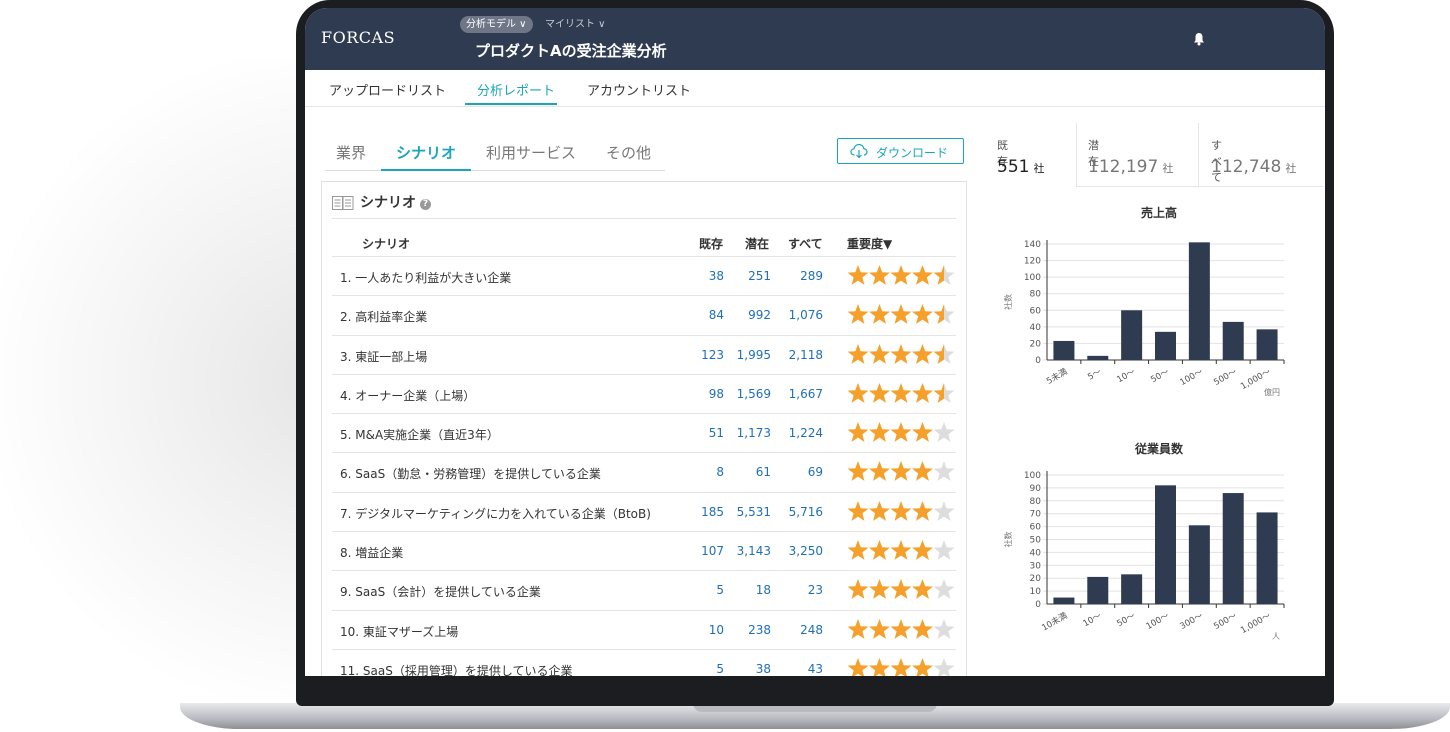  Describe the element at coordinates (716, 630) in the screenshot. I see `existing-count: 10` at that location.